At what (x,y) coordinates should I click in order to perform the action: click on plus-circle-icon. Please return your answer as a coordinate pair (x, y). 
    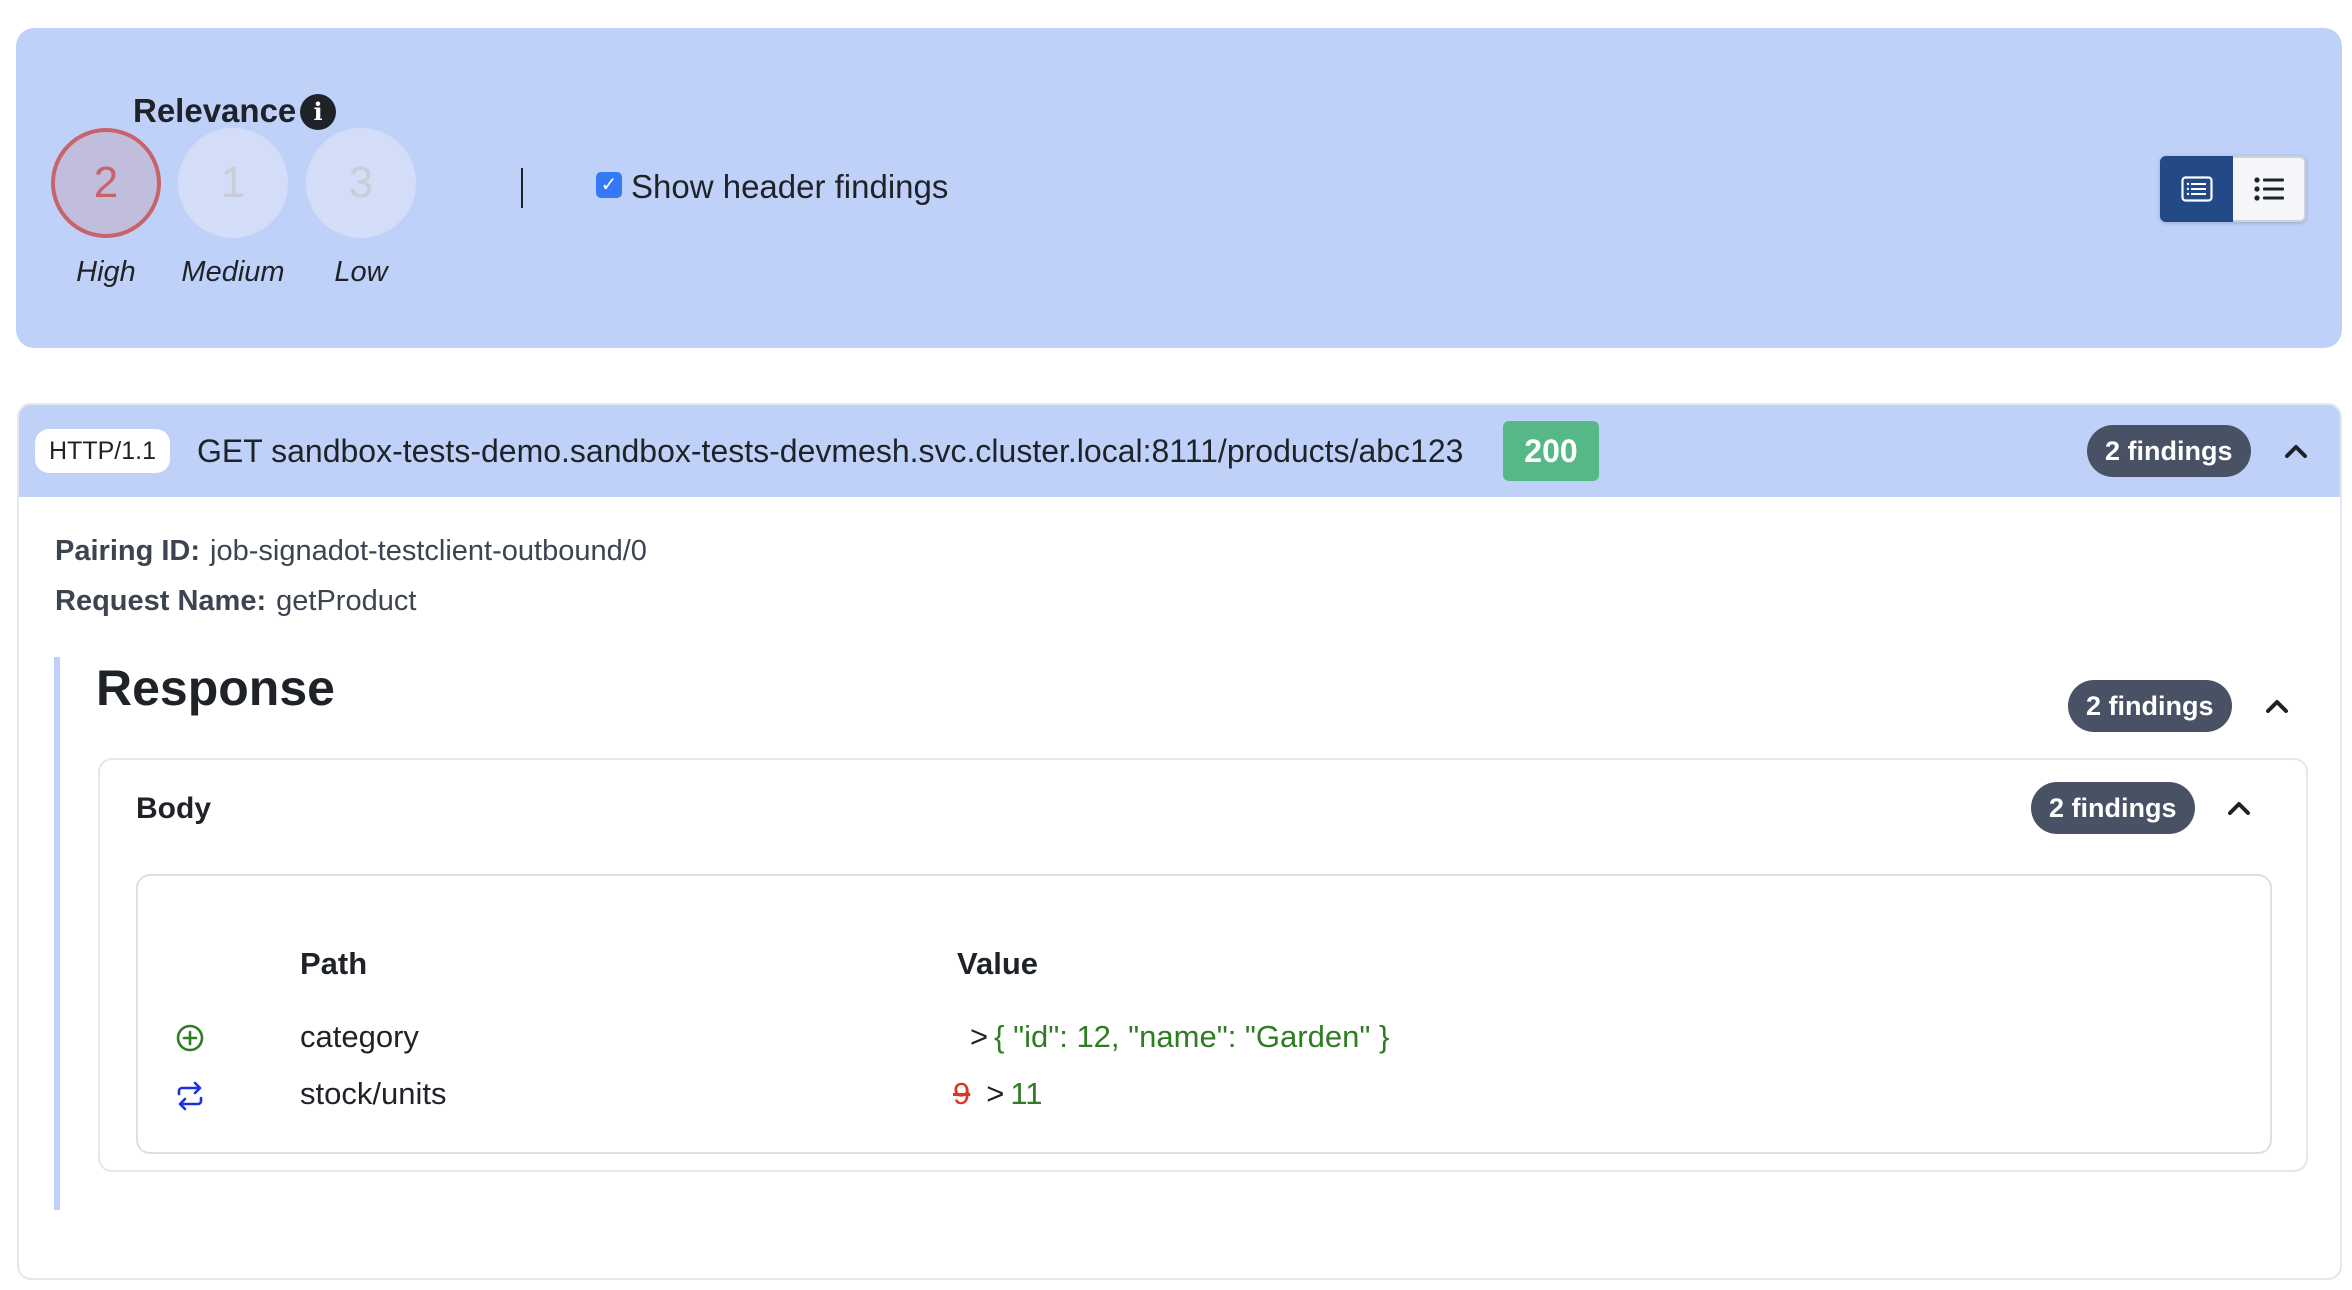
    Looking at the image, I should click on (190, 1038).